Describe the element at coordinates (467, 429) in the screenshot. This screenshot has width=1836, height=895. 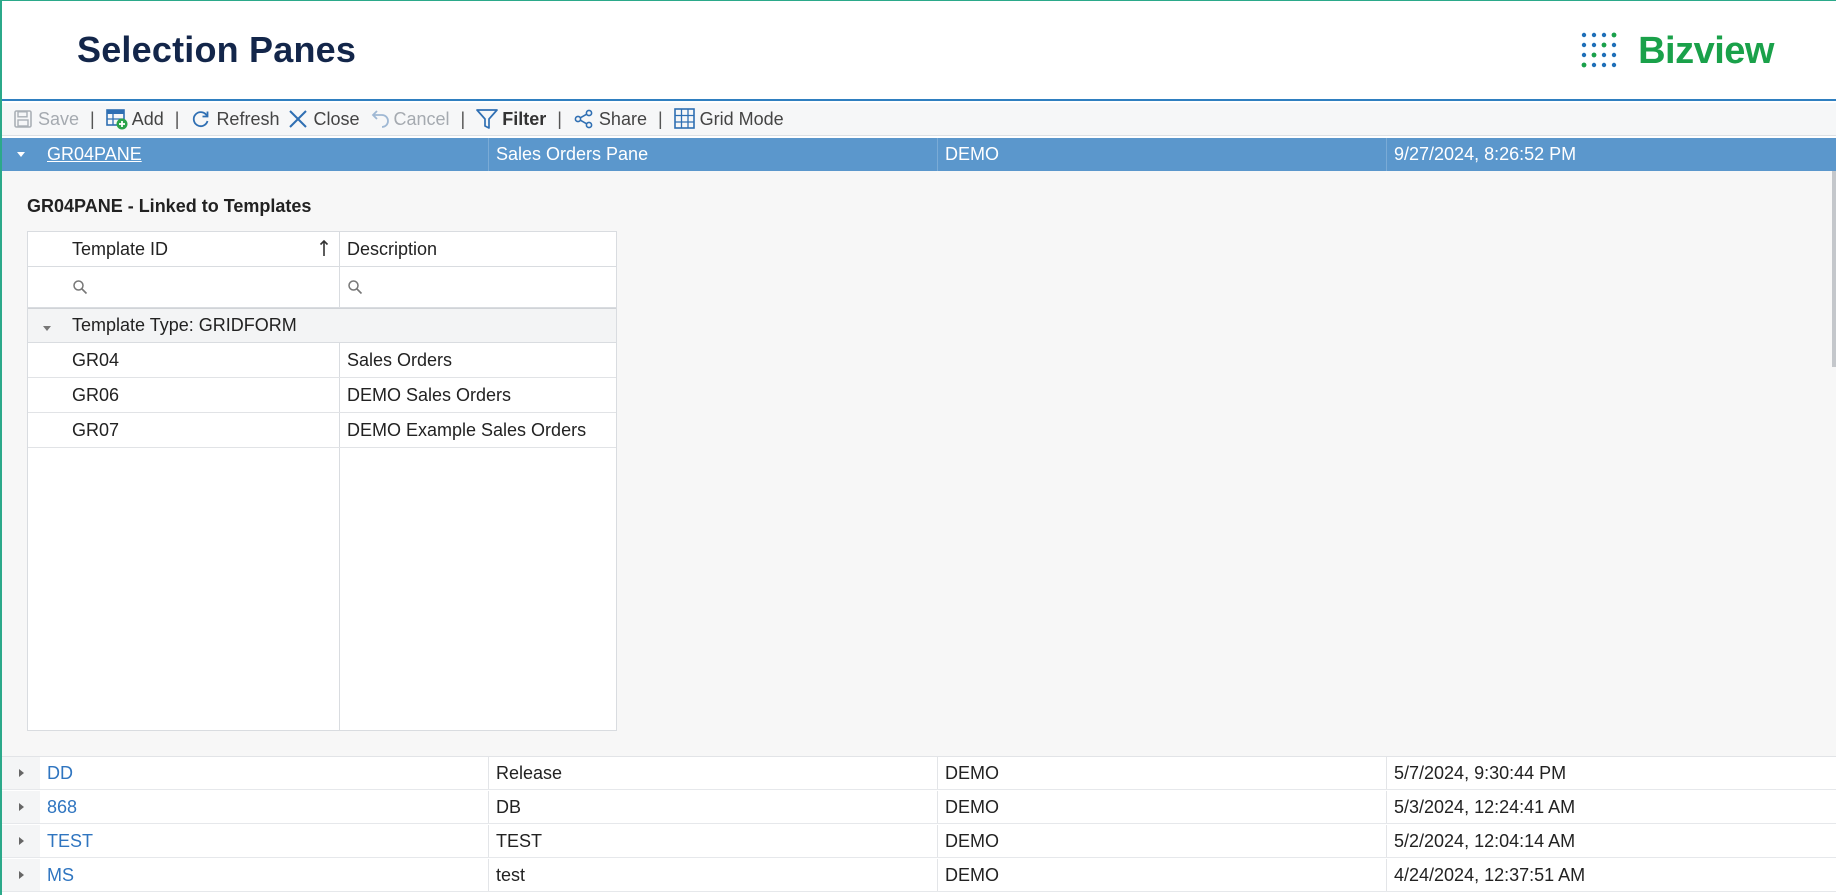
I see `template-description-cell: DEMO Example Sales Orders` at that location.